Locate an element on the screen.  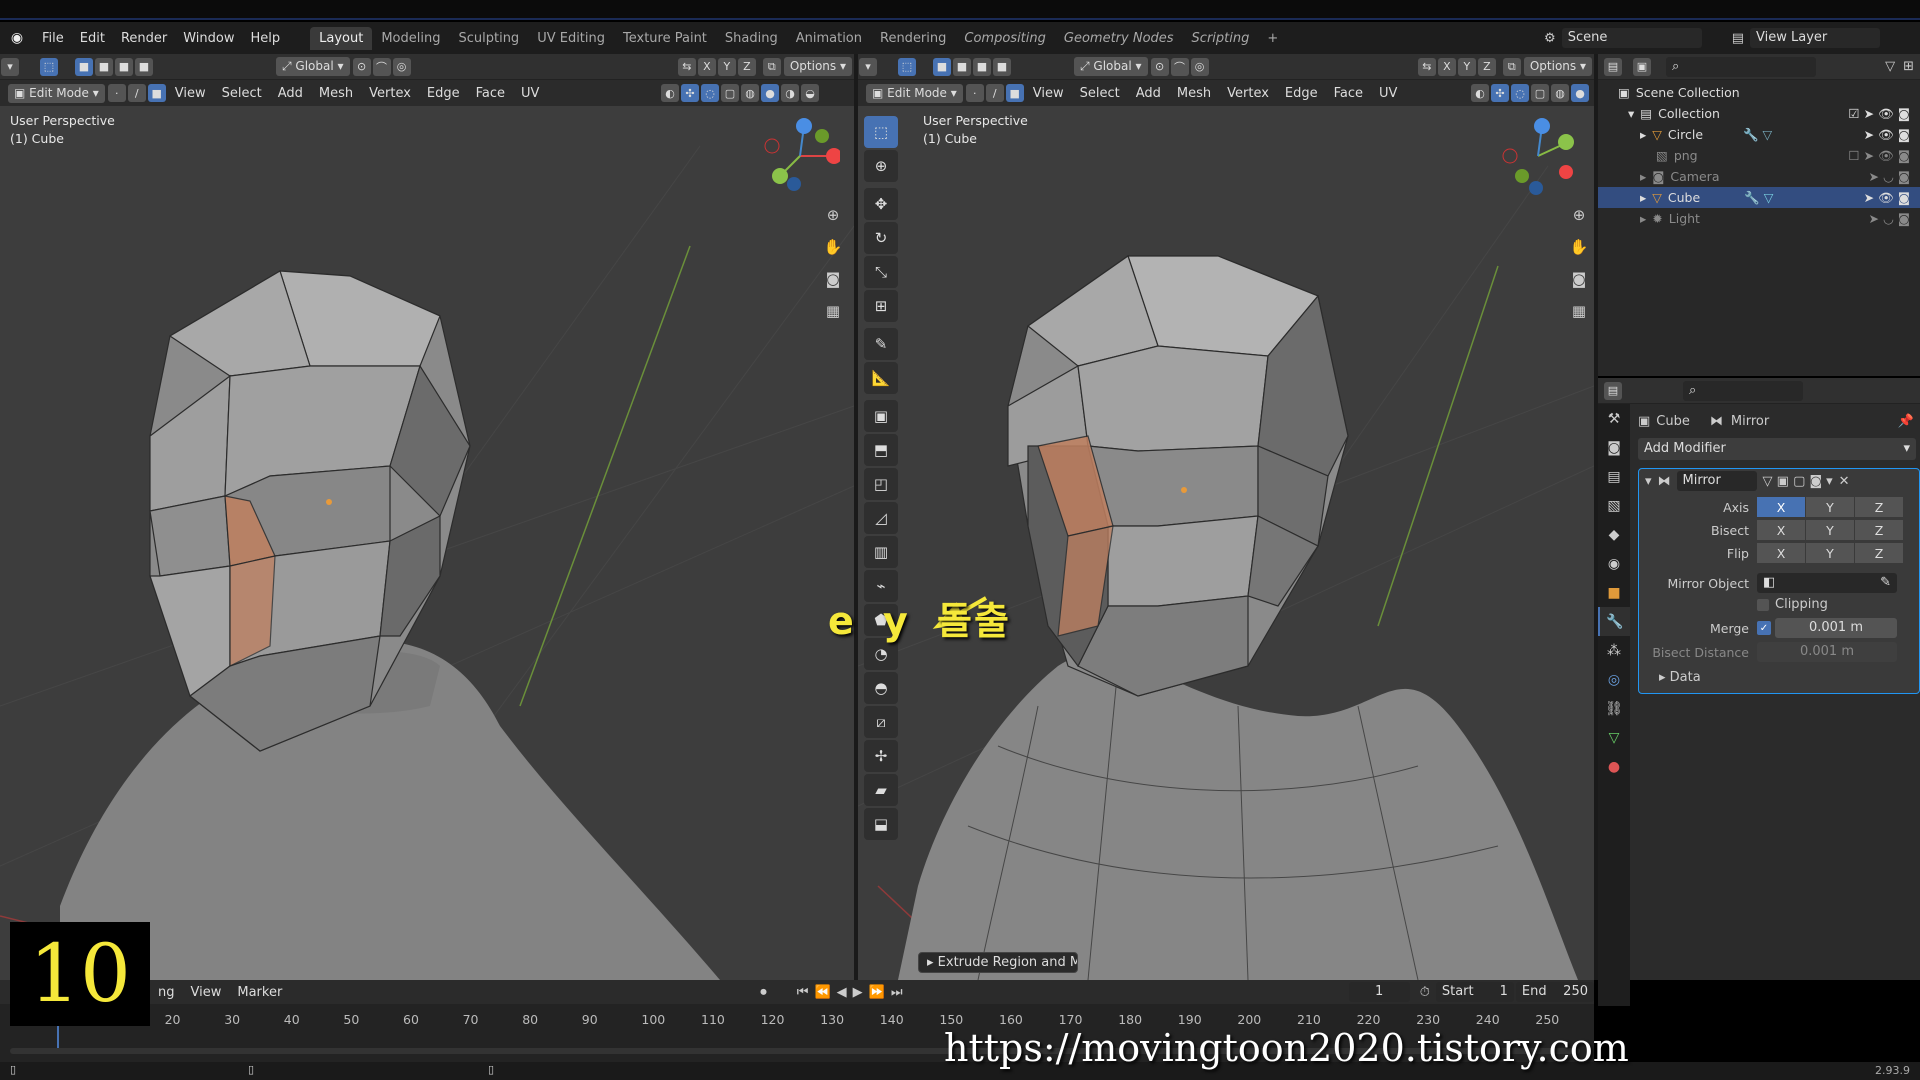
add-modifier-dropdown: Add Modifier ▾ is located at coordinates (1777, 449).